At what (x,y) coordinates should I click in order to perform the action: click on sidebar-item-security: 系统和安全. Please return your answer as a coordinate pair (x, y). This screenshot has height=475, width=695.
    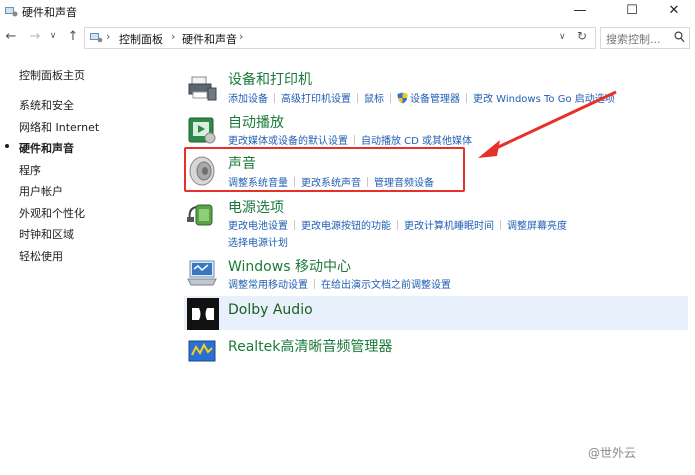
    Looking at the image, I should click on (46, 105).